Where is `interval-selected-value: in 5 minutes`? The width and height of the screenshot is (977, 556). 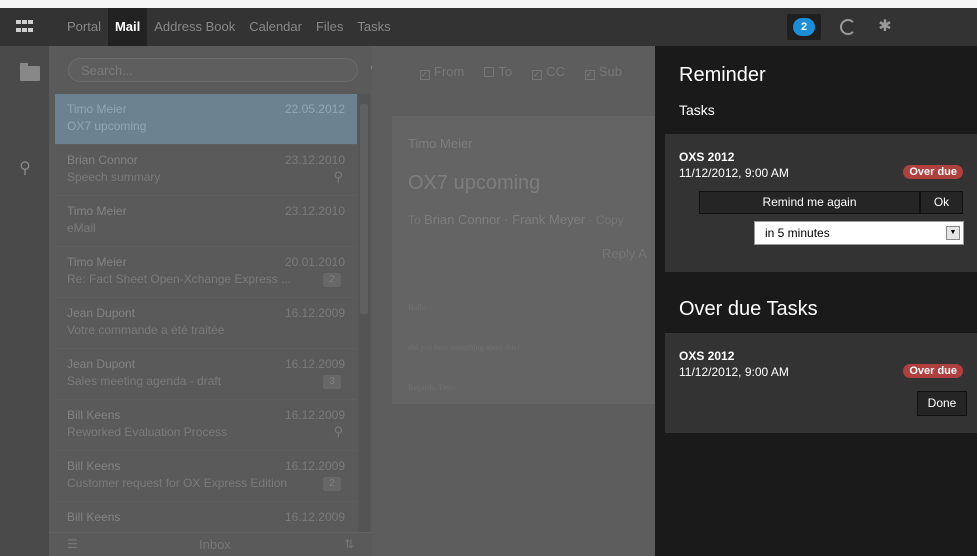 interval-selected-value: in 5 minutes is located at coordinates (797, 233).